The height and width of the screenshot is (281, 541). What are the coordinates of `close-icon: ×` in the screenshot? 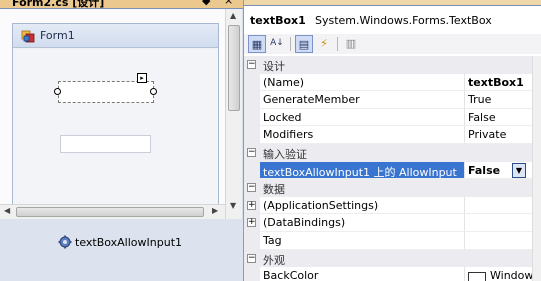 It's located at (228, 3).